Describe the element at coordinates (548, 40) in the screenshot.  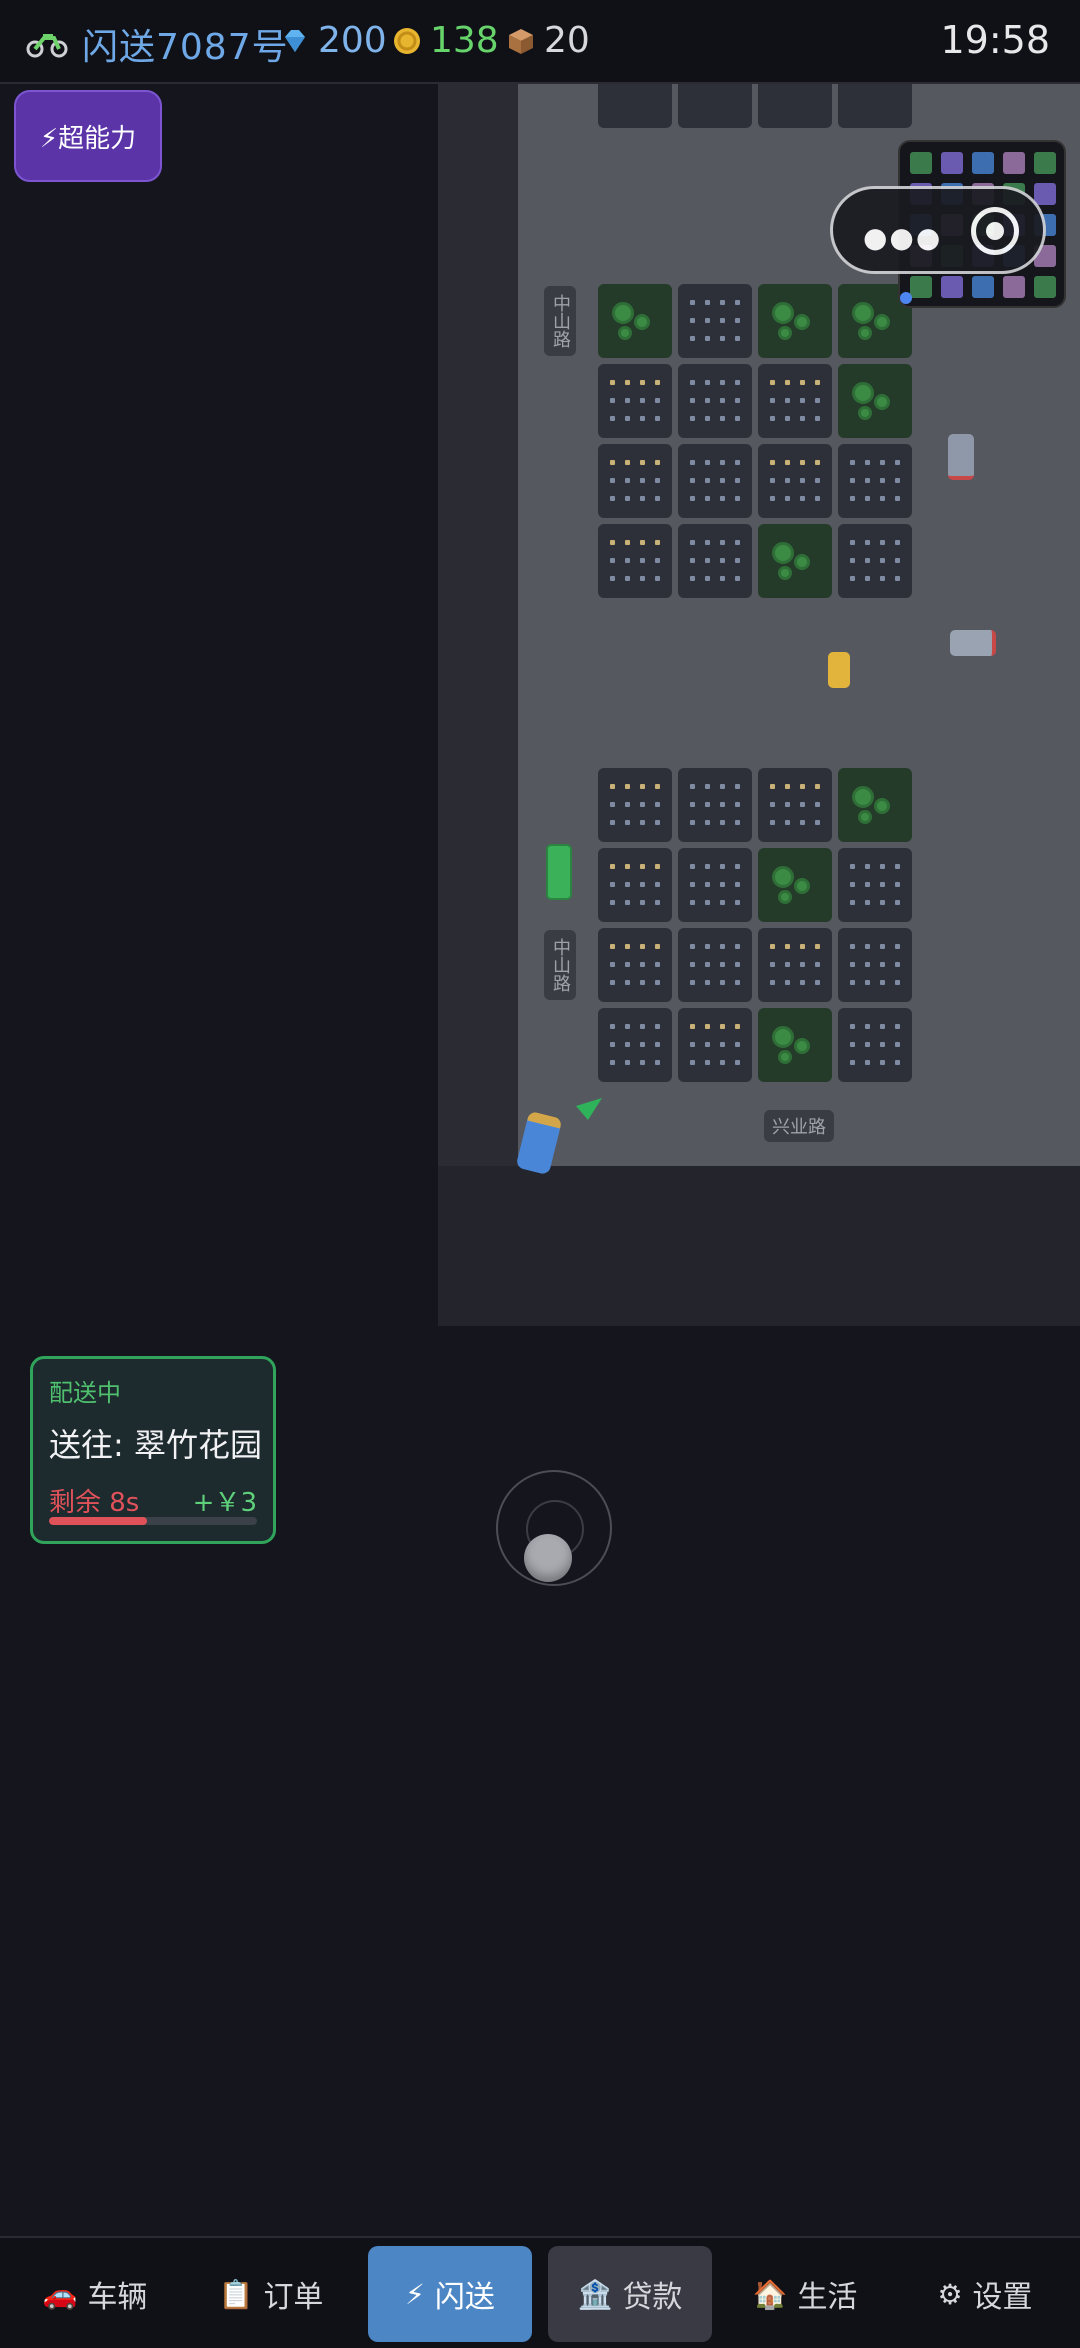
I see `package-counter: 20` at that location.